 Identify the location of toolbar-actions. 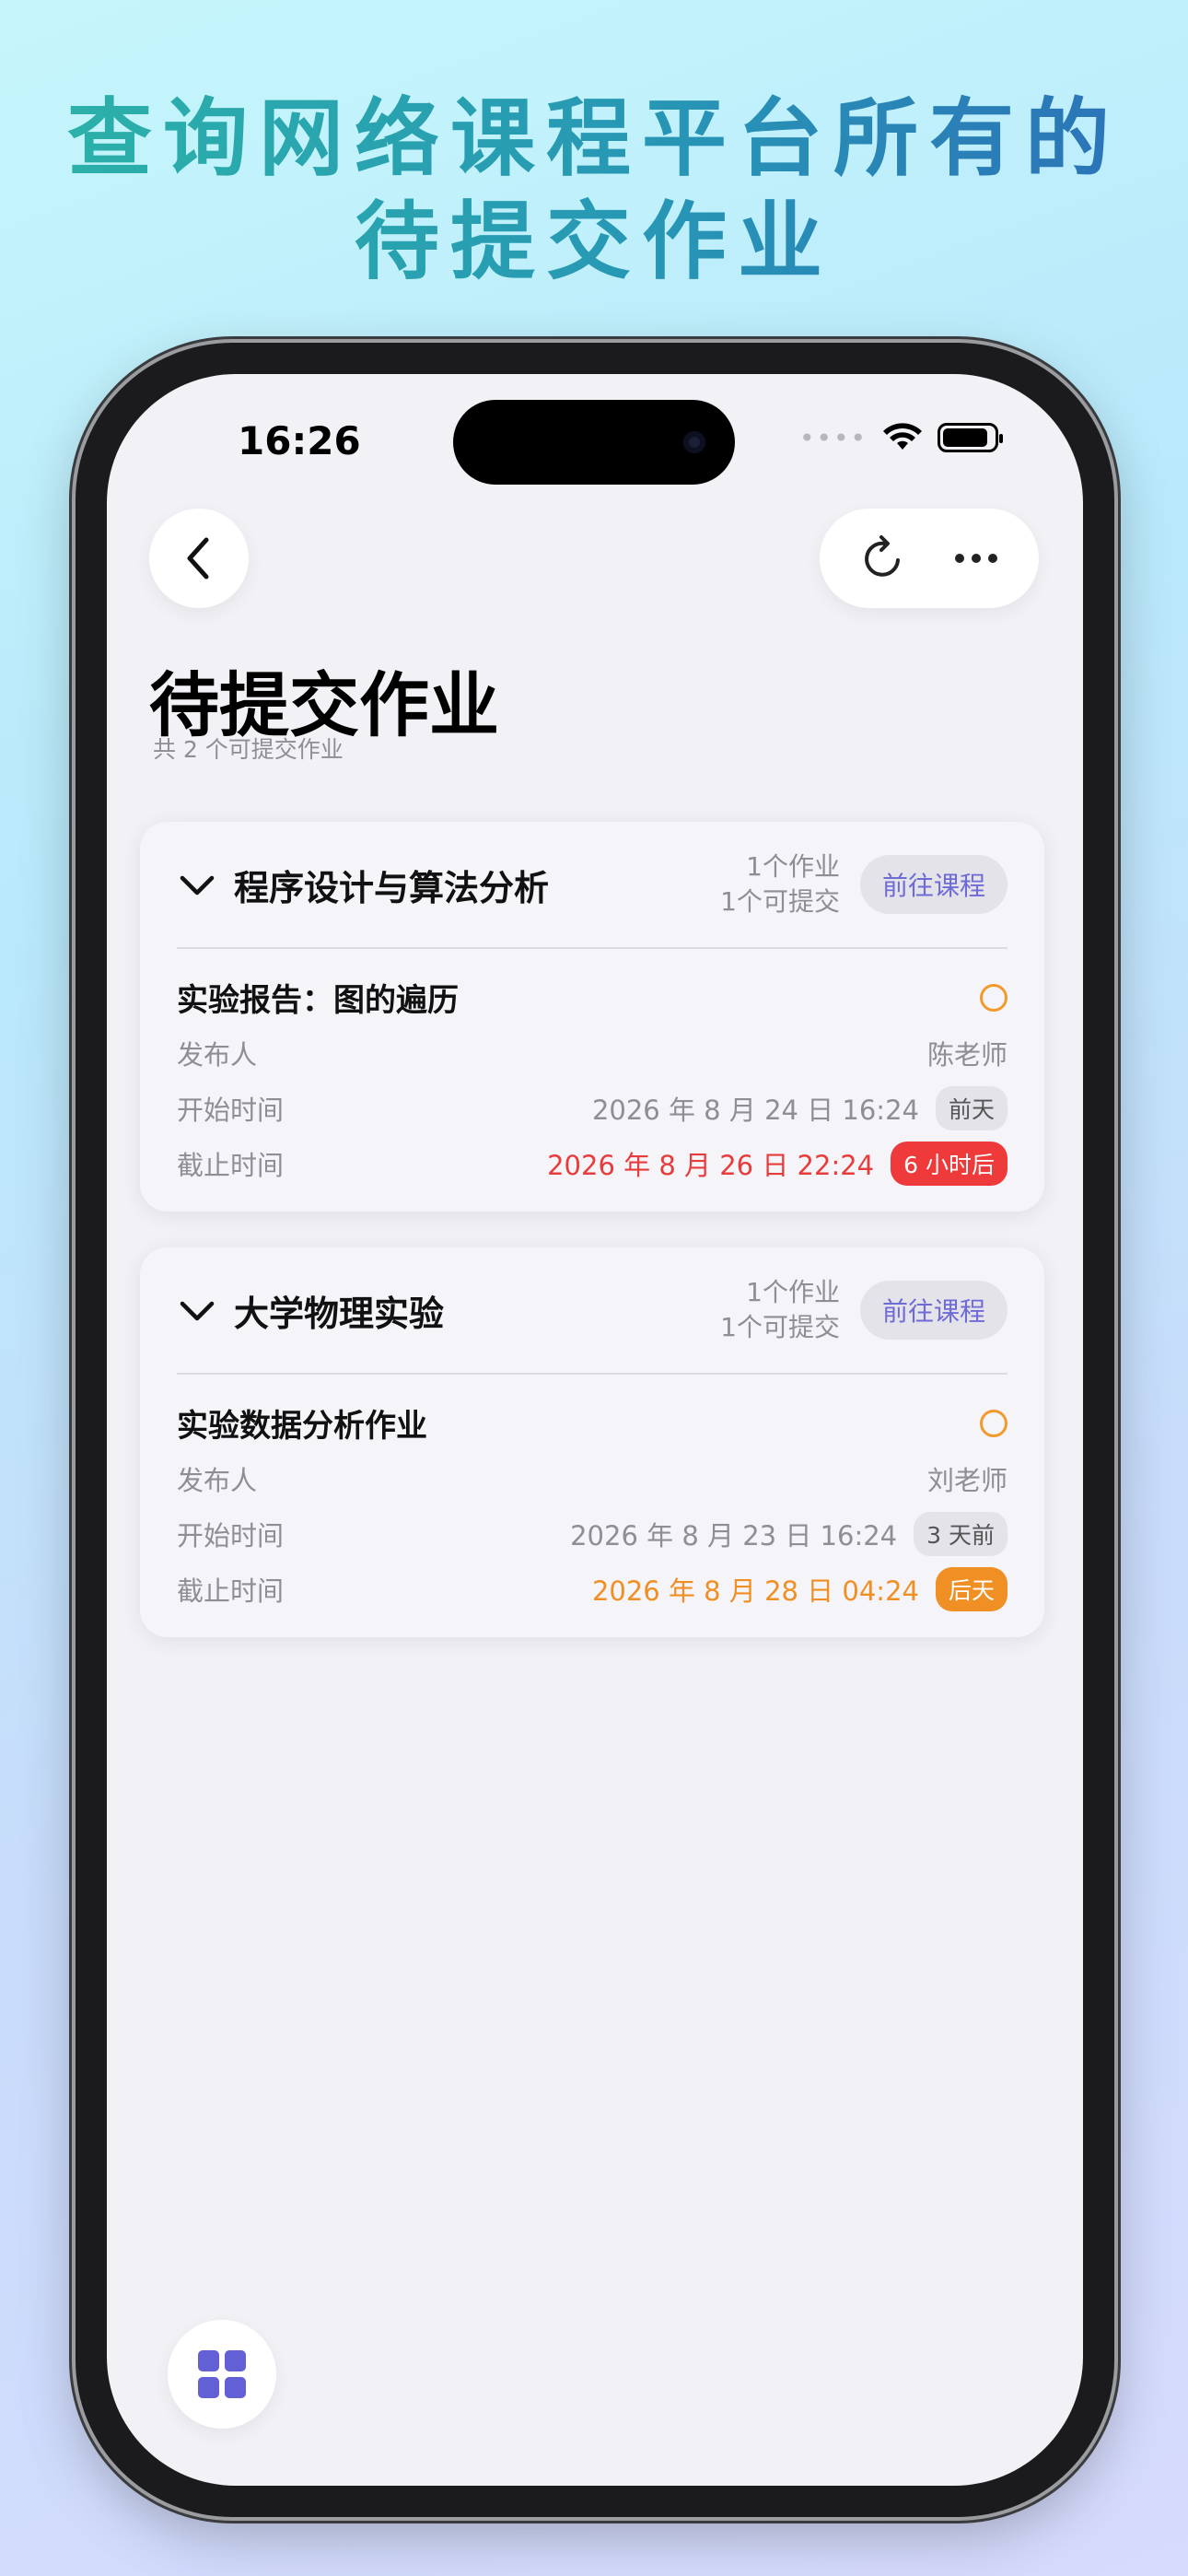
(929, 558).